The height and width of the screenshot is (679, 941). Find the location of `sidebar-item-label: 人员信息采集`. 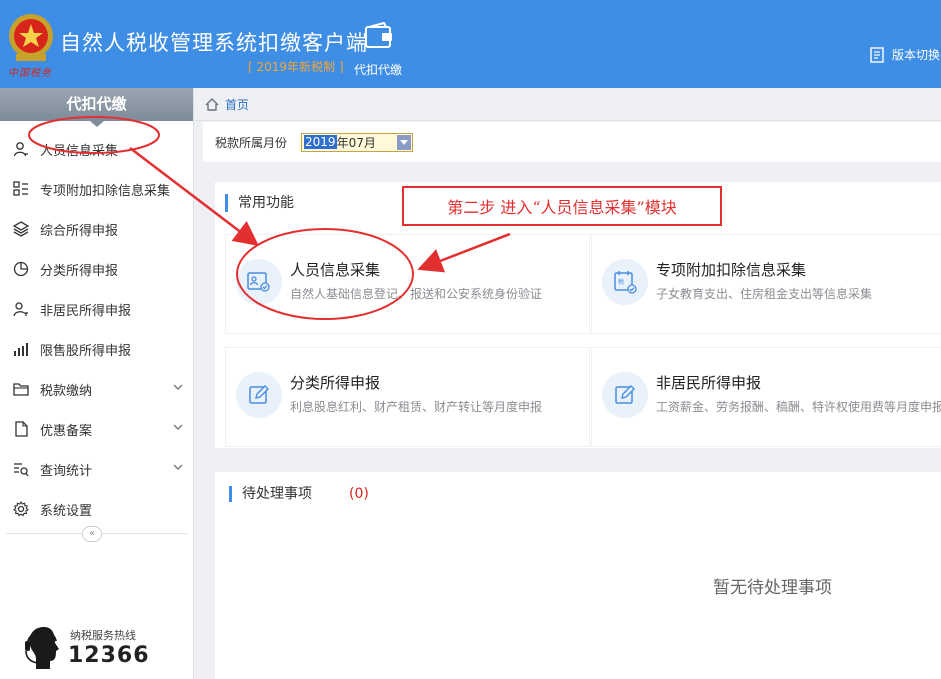

sidebar-item-label: 人员信息采集 is located at coordinates (79, 151).